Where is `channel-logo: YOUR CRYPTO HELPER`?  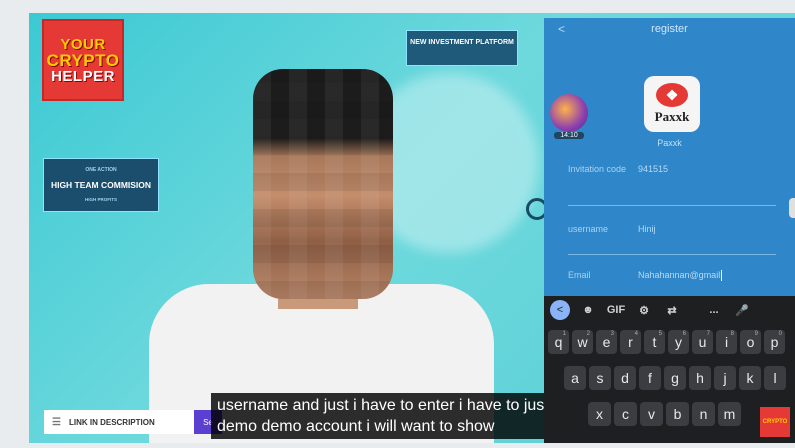
channel-logo: YOUR CRYPTO HELPER is located at coordinates (83, 60).